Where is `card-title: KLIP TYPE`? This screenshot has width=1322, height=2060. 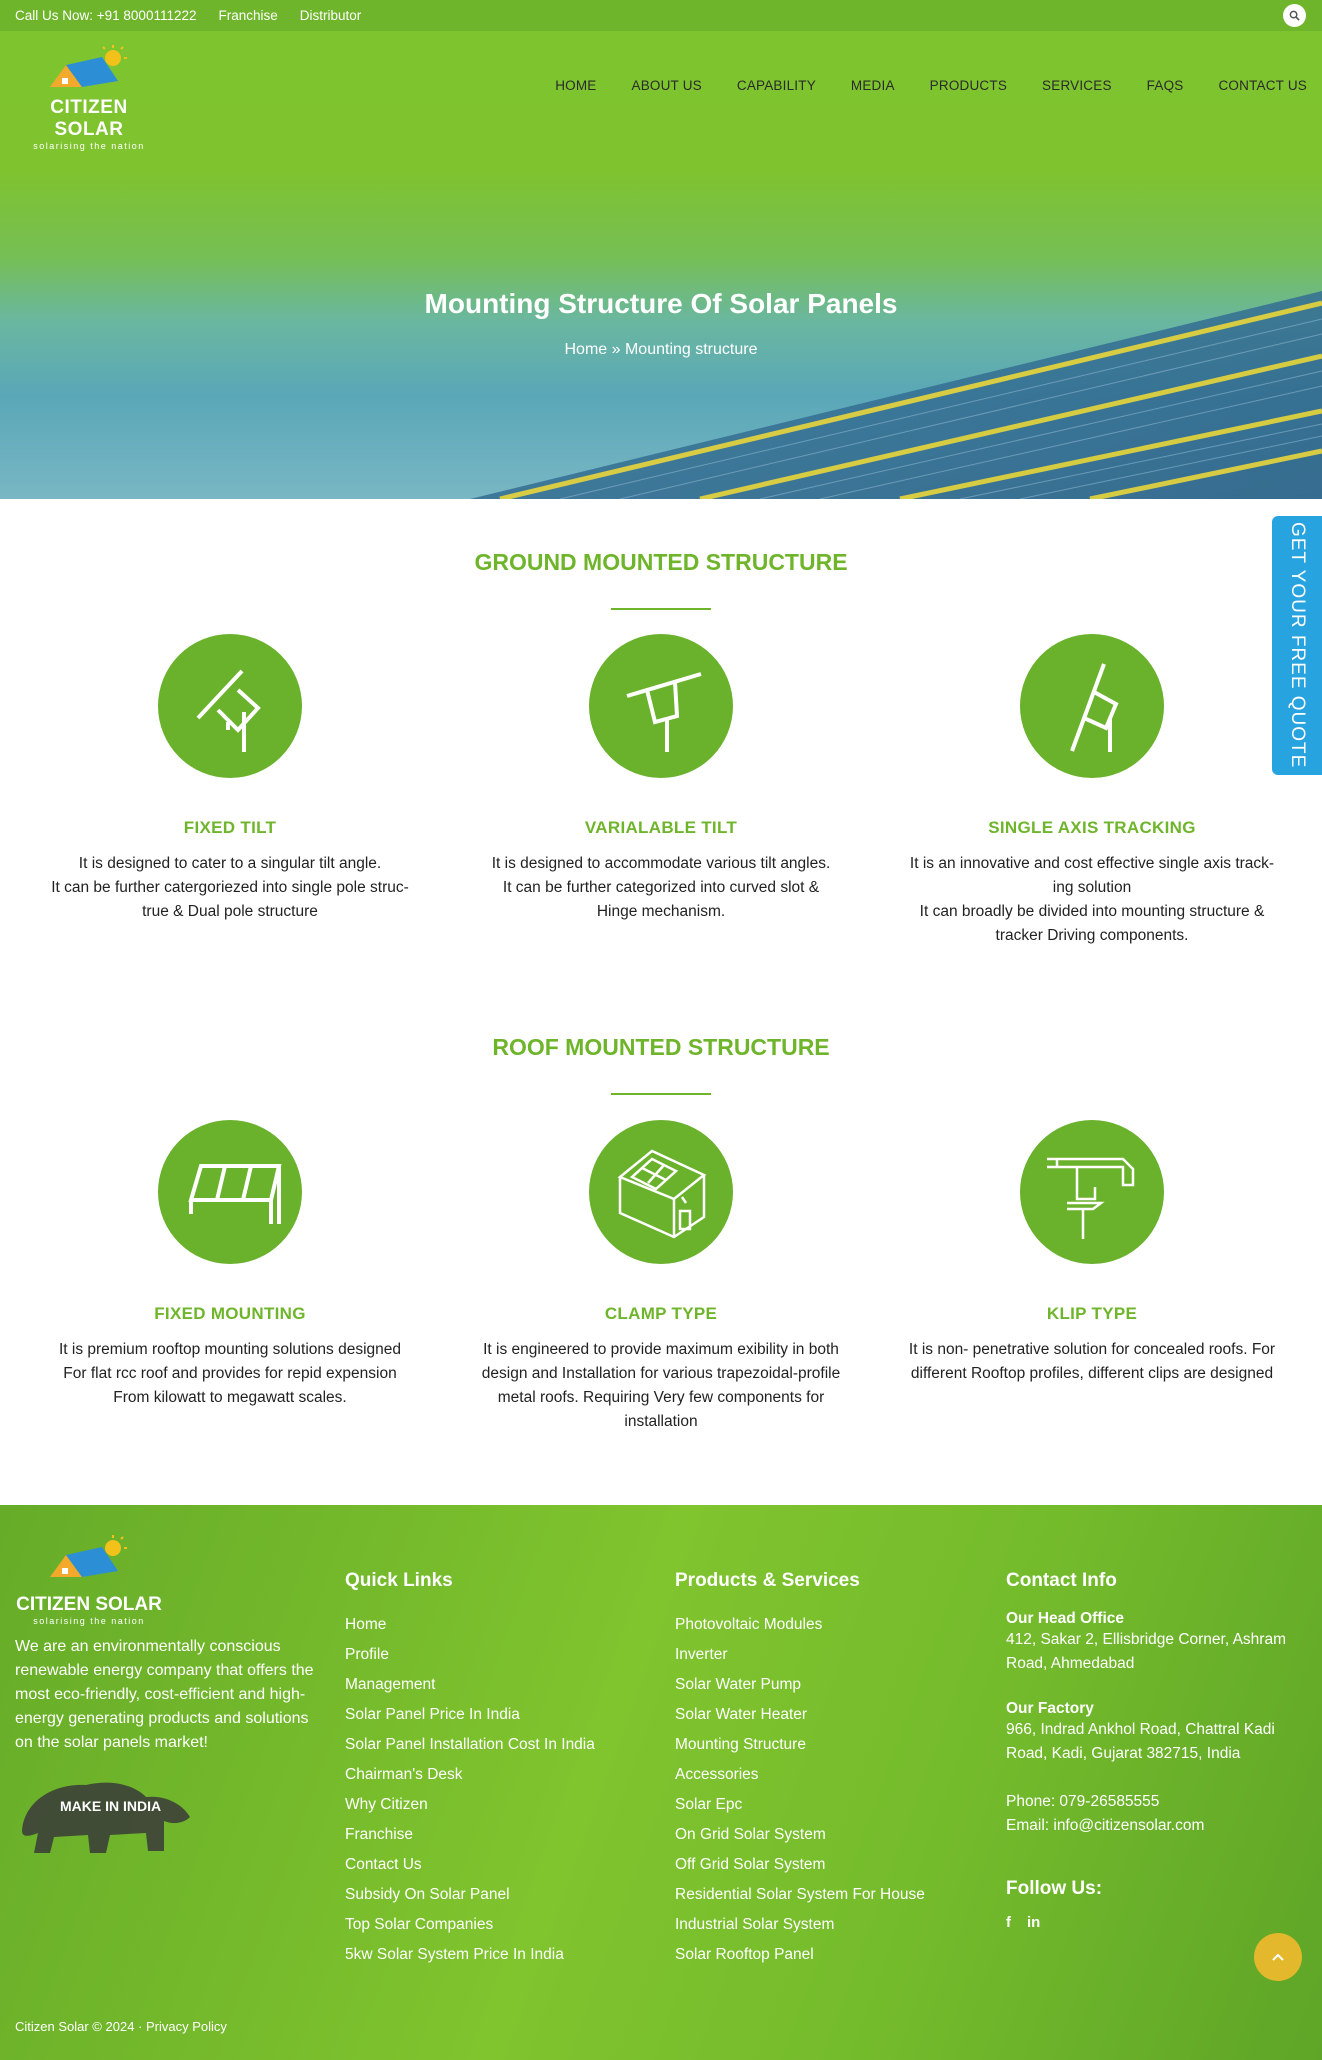 card-title: KLIP TYPE is located at coordinates (1092, 1313).